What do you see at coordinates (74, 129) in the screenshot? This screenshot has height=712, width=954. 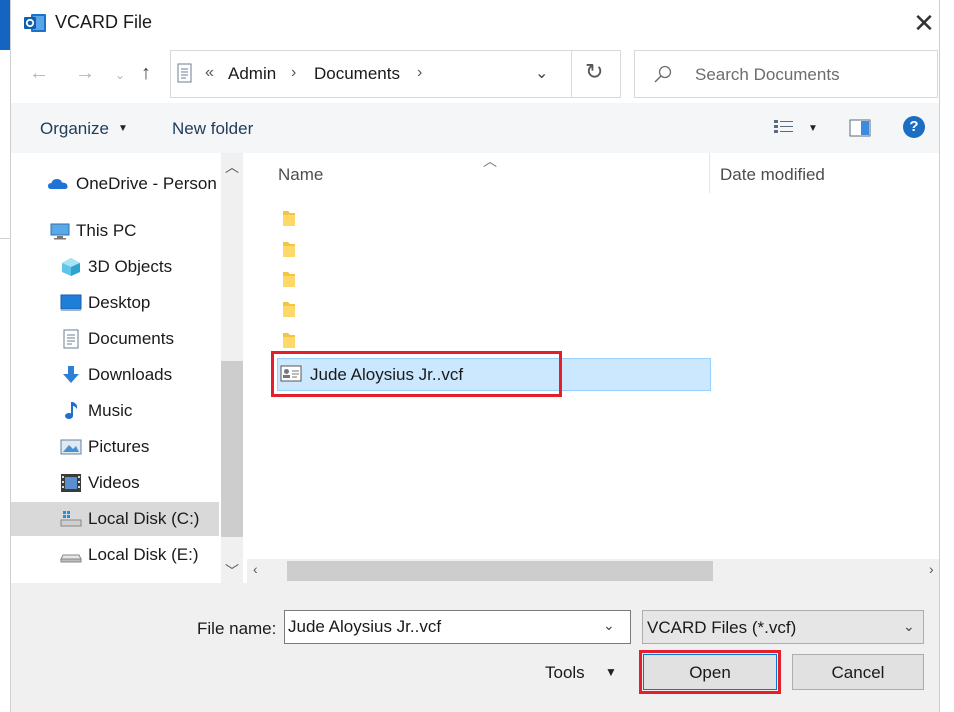 I see `organize-menu: Organize` at bounding box center [74, 129].